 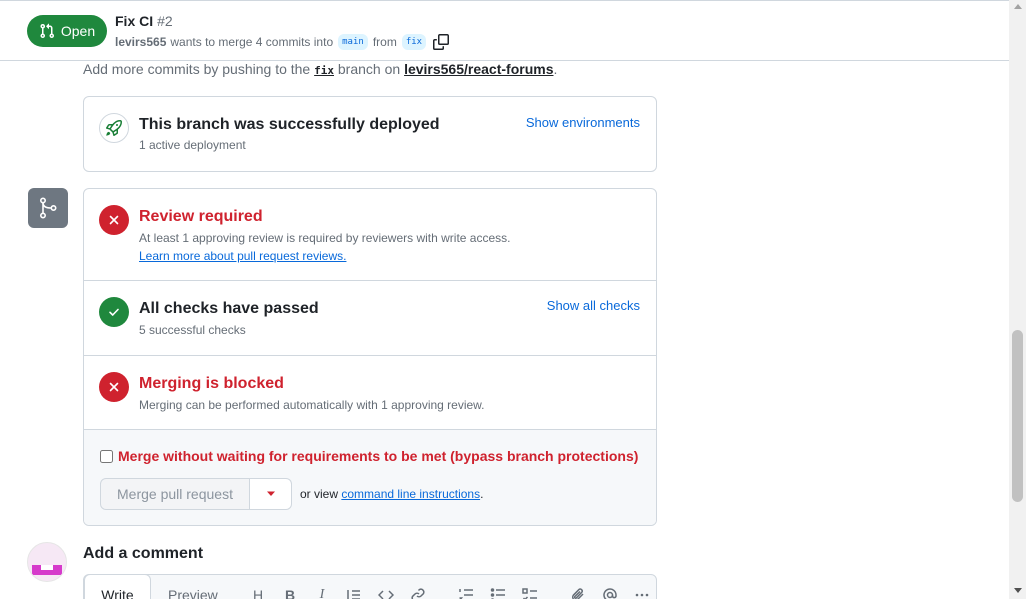 I want to click on blocked-status-circle, so click(x=114, y=387).